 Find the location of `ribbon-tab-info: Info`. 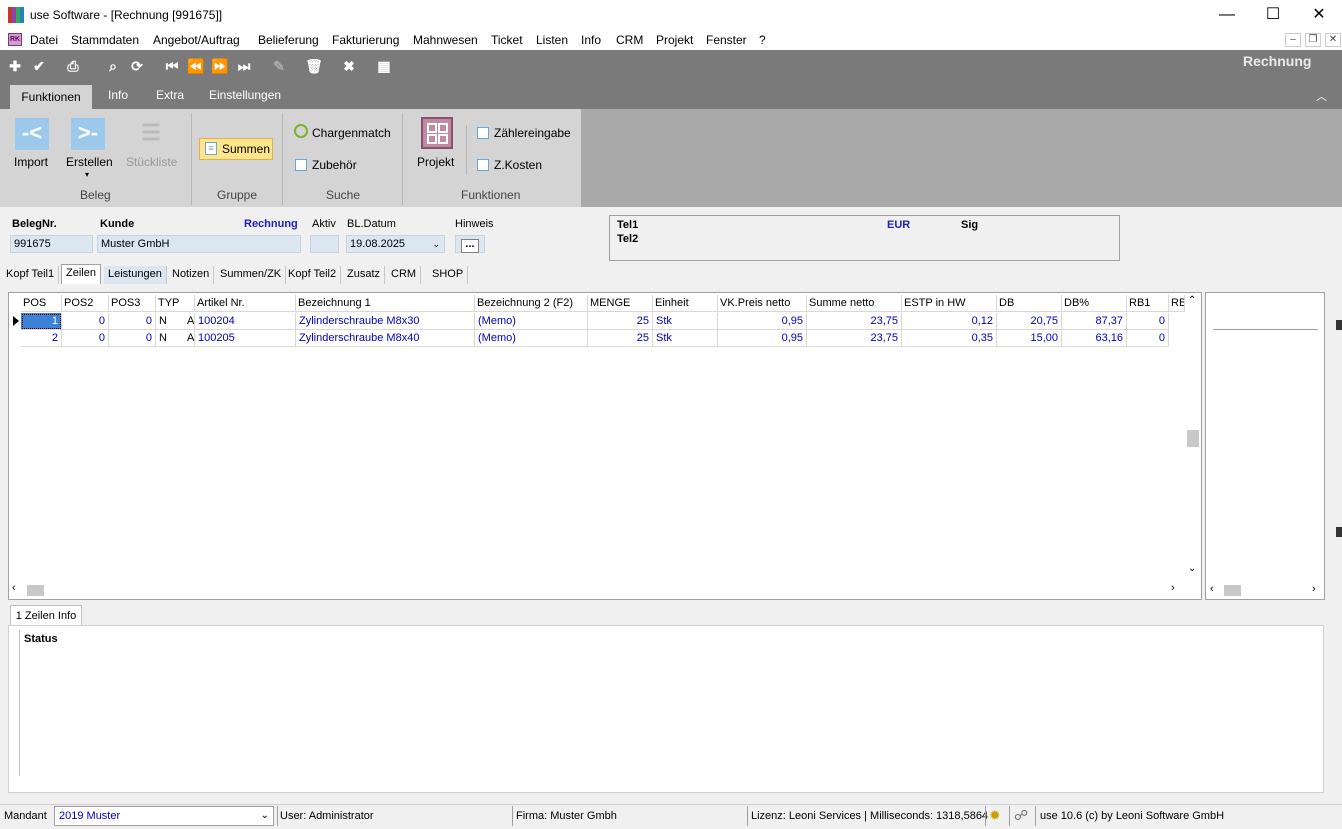

ribbon-tab-info: Info is located at coordinates (118, 95).